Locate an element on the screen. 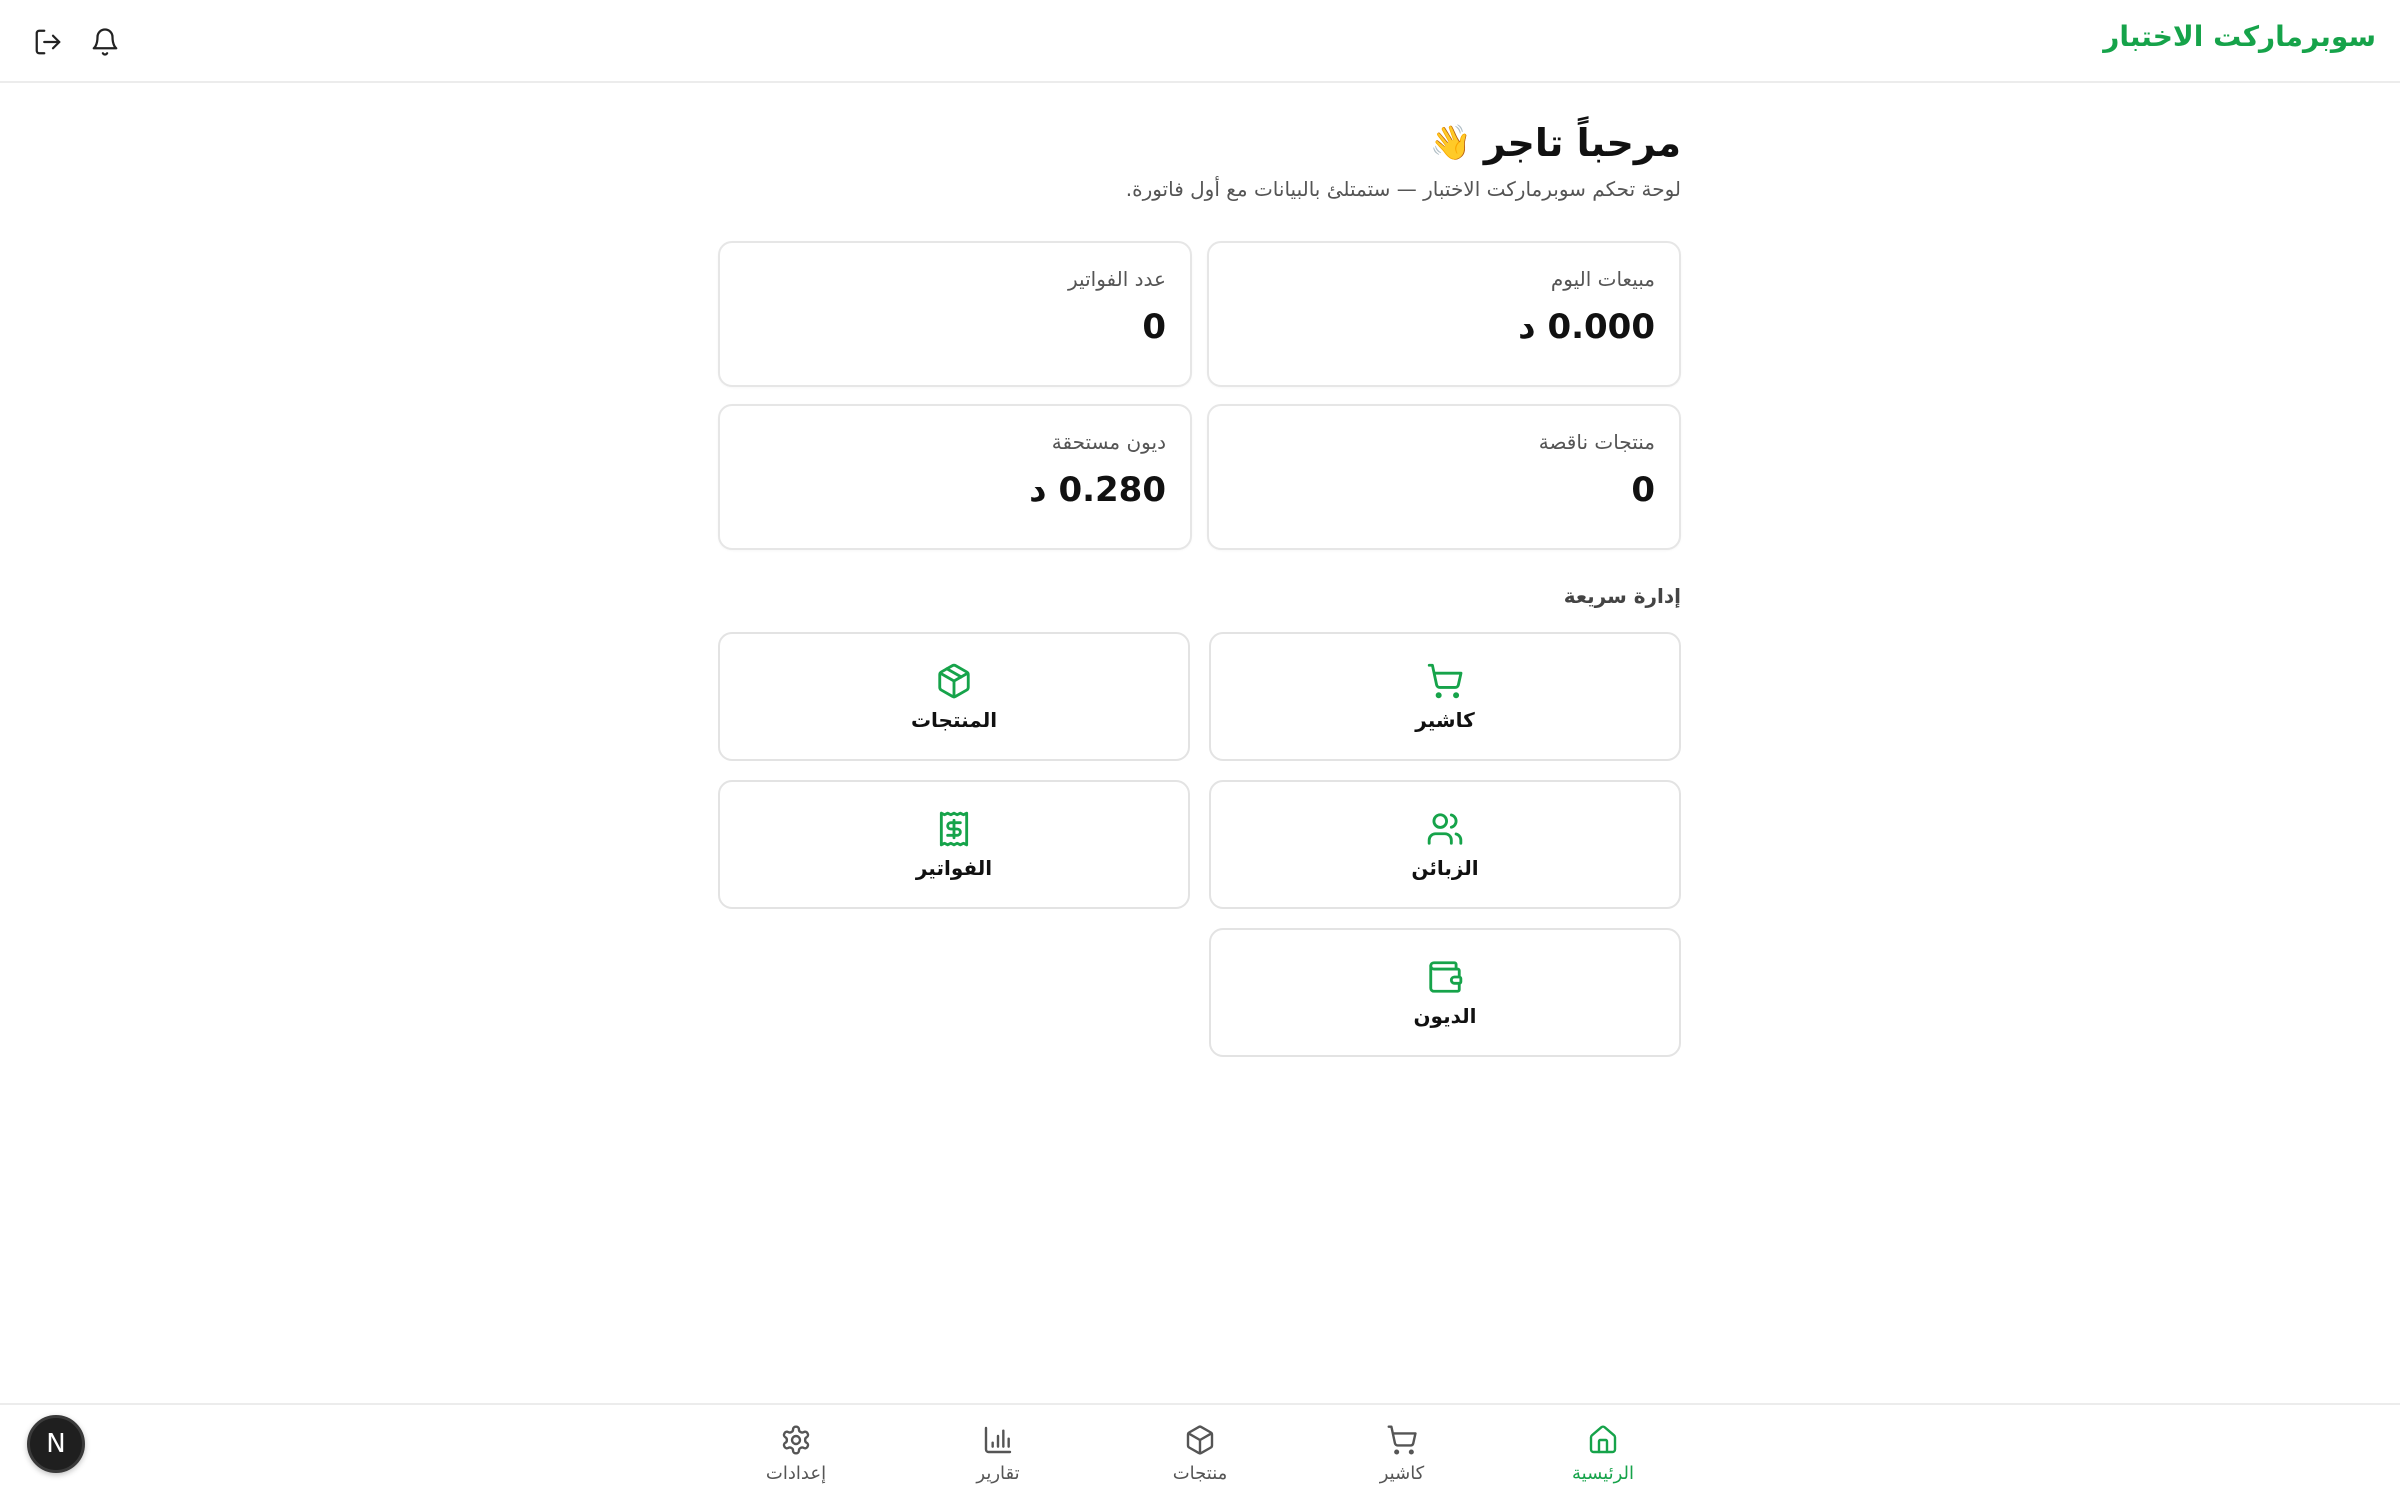 The width and height of the screenshot is (2400, 1500). quick-cashier-button: كاشير is located at coordinates (1445, 696).